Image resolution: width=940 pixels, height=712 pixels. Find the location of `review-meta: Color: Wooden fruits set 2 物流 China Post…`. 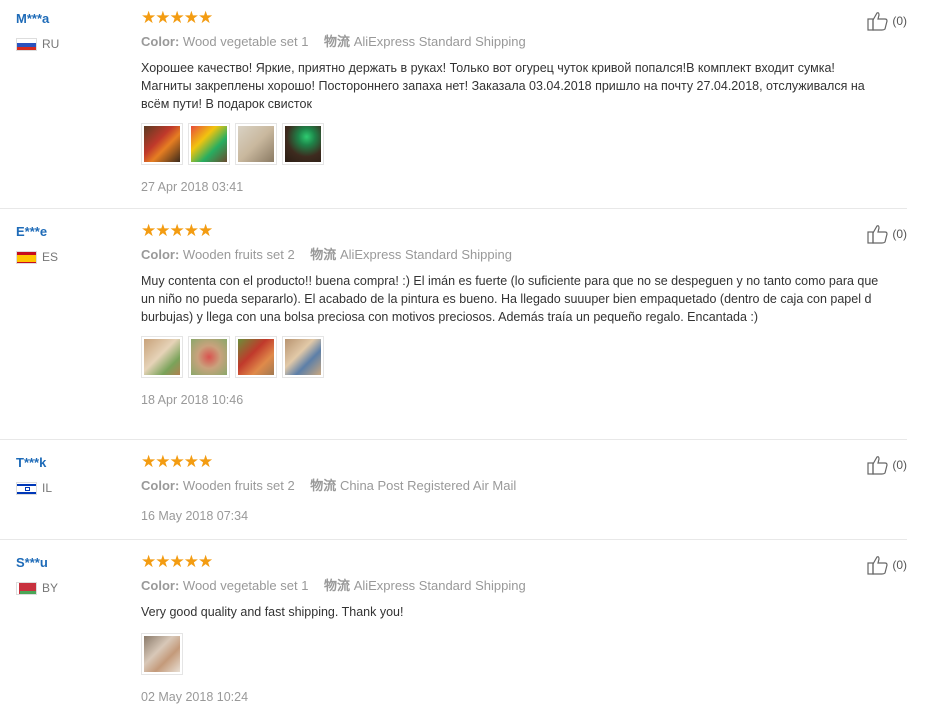

review-meta: Color: Wooden fruits set 2 物流 China Post… is located at coordinates (511, 486).